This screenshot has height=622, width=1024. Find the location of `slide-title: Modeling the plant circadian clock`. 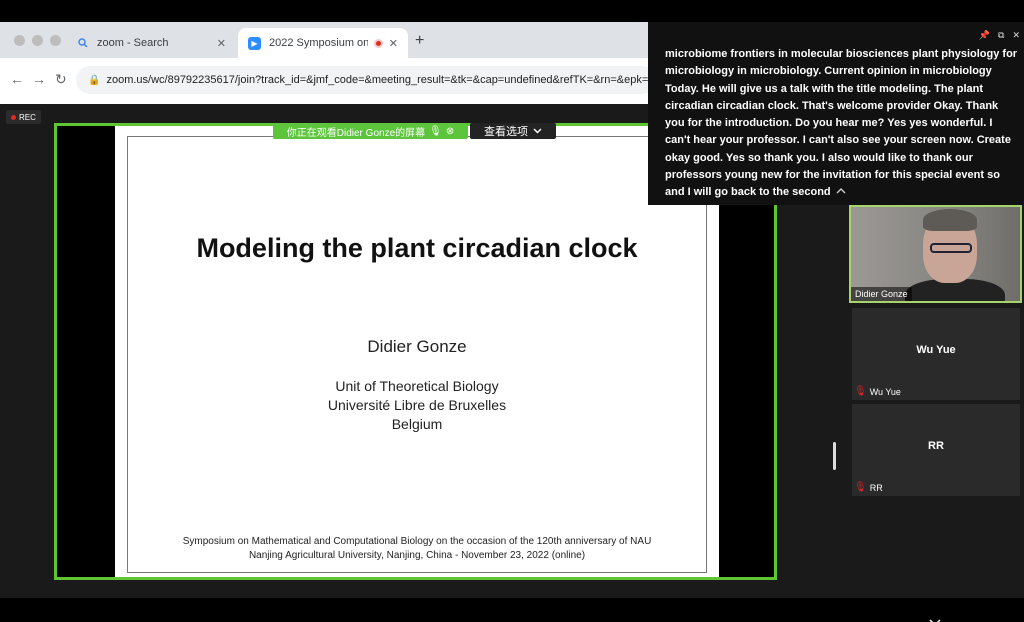

slide-title: Modeling the plant circadian clock is located at coordinates (417, 248).